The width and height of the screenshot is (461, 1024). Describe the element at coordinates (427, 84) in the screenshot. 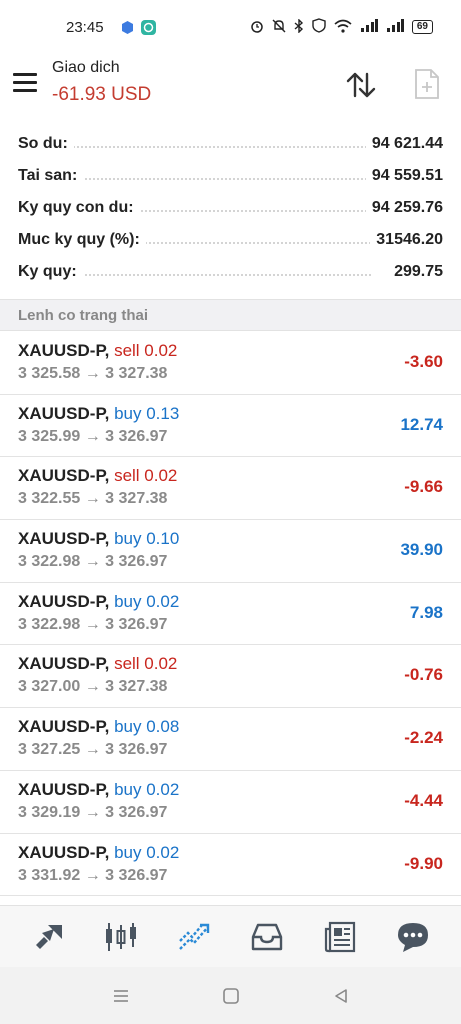

I see `new-order-icon` at that location.